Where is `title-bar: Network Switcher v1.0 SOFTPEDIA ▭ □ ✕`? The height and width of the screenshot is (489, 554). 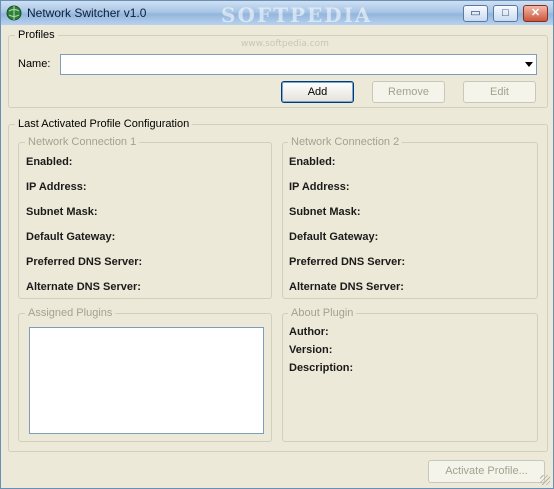
title-bar: Network Switcher v1.0 SOFTPEDIA ▭ □ ✕ is located at coordinates (277, 14).